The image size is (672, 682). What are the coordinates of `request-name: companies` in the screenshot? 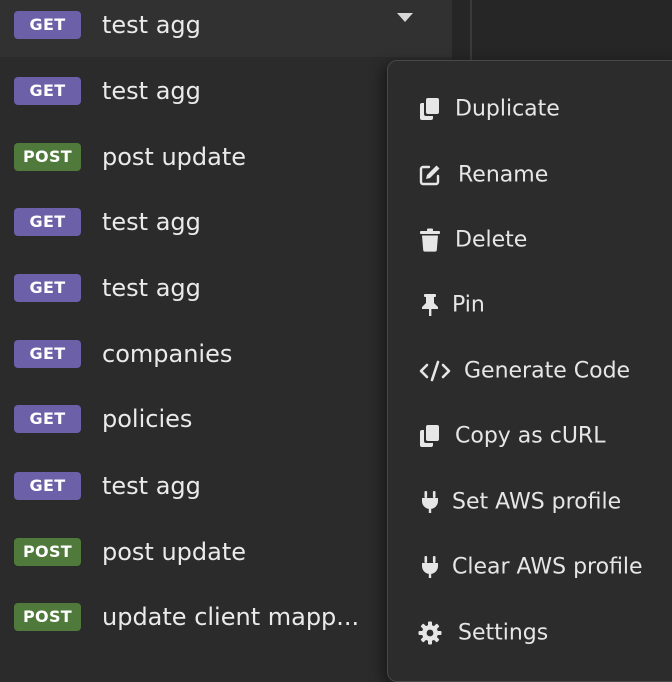 It's located at (167, 353).